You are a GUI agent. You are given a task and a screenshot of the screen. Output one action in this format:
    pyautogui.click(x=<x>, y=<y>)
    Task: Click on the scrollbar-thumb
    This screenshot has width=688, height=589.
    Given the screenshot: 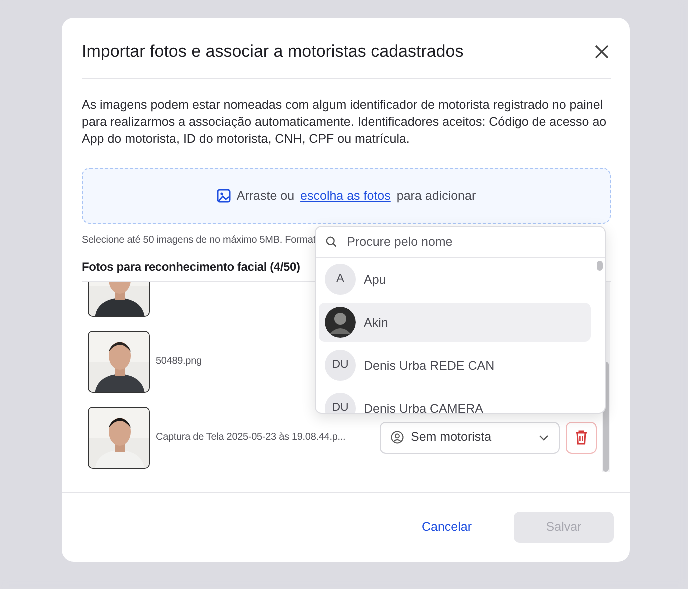 What is the action you would take?
    pyautogui.click(x=600, y=266)
    